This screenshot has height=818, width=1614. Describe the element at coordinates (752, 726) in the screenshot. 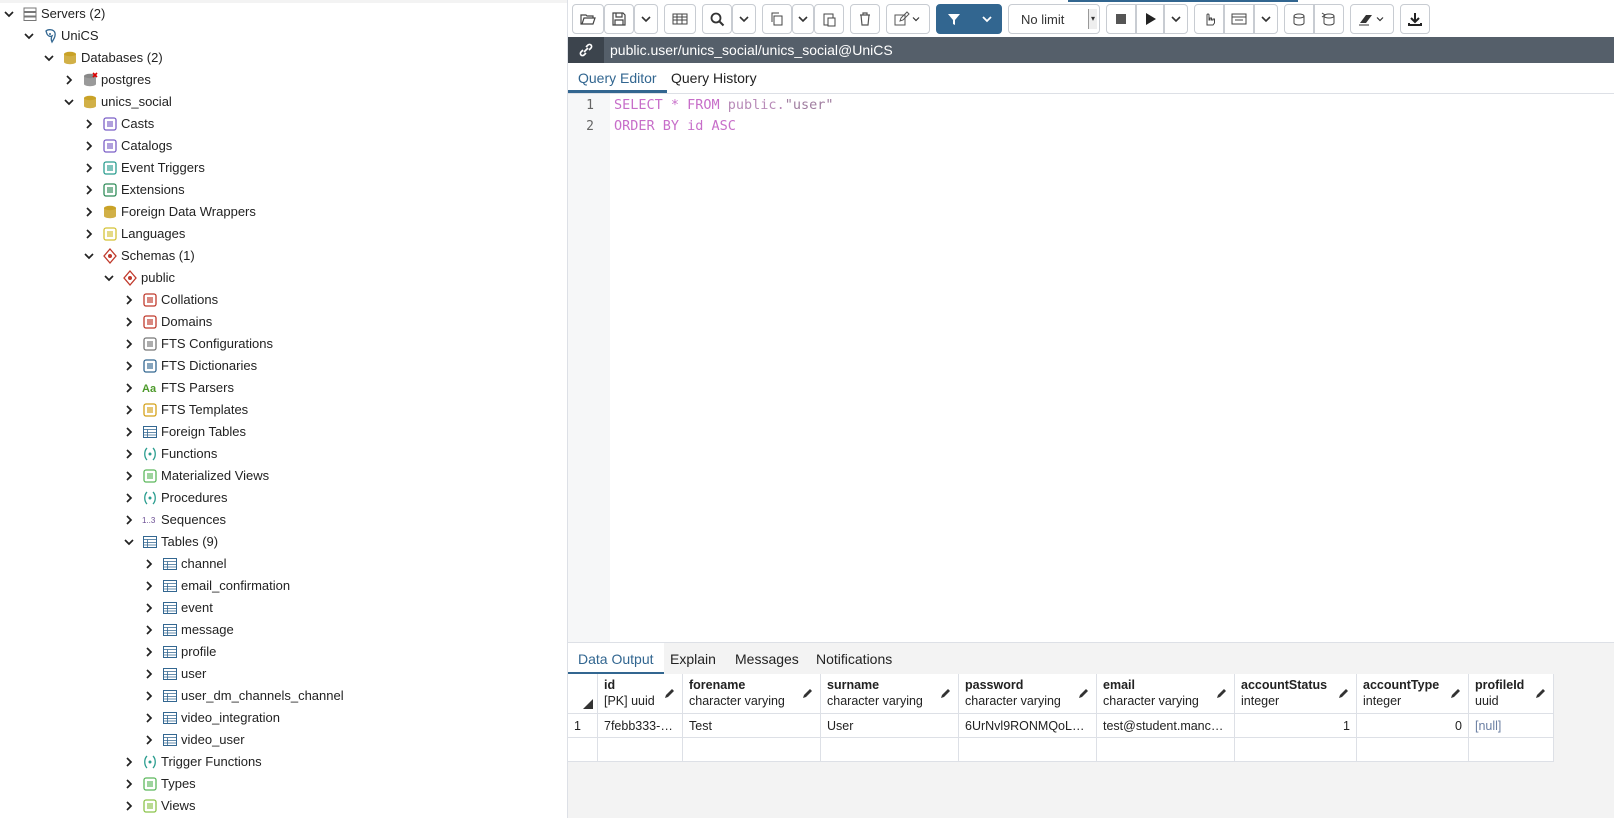

I see `table-cell: Test` at that location.